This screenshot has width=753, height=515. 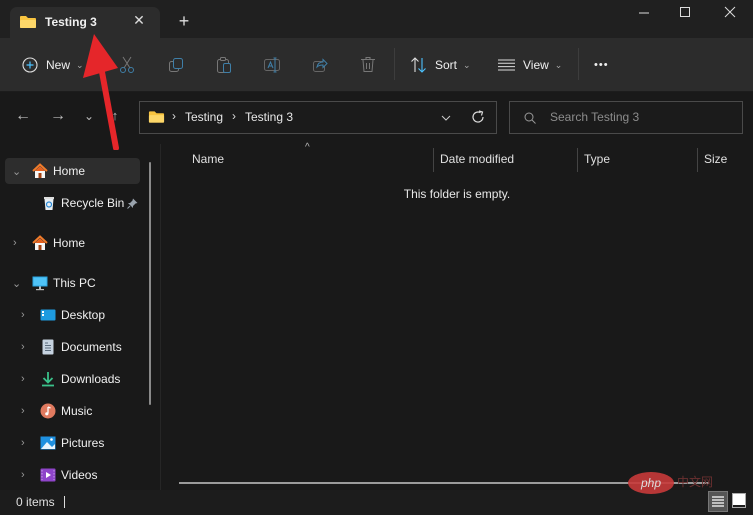 I want to click on forward-button: →, so click(x=58, y=116).